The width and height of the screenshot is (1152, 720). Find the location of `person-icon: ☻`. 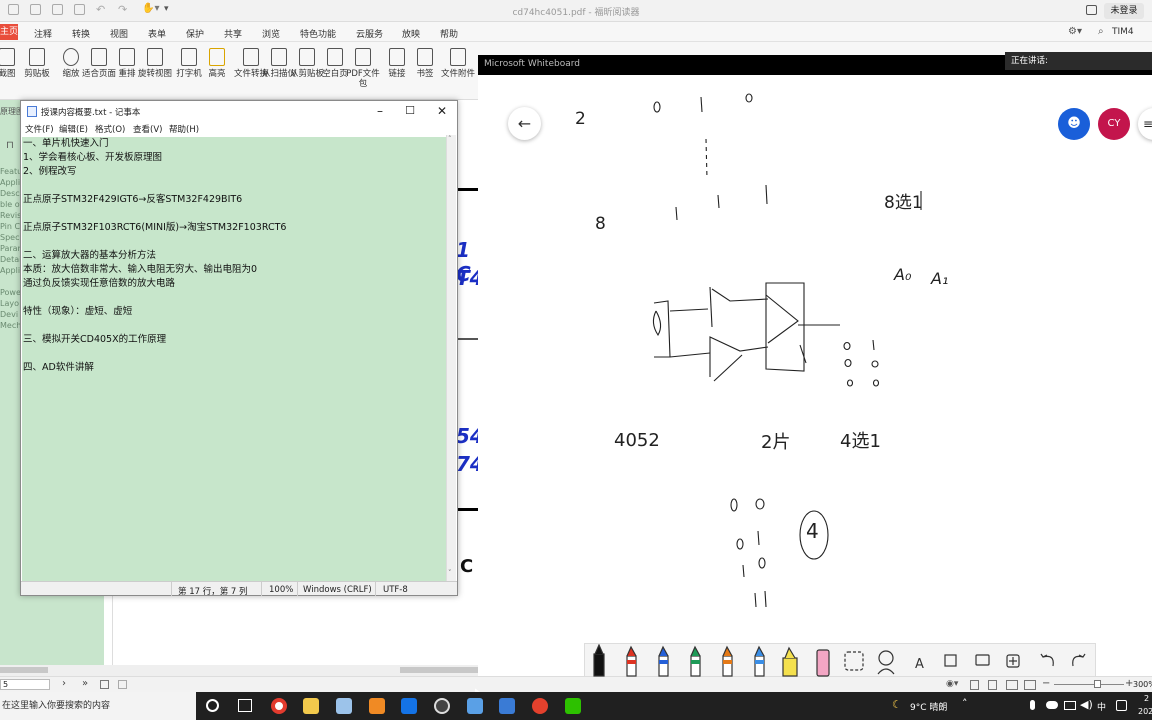

person-icon: ☻ is located at coordinates (1074, 124).